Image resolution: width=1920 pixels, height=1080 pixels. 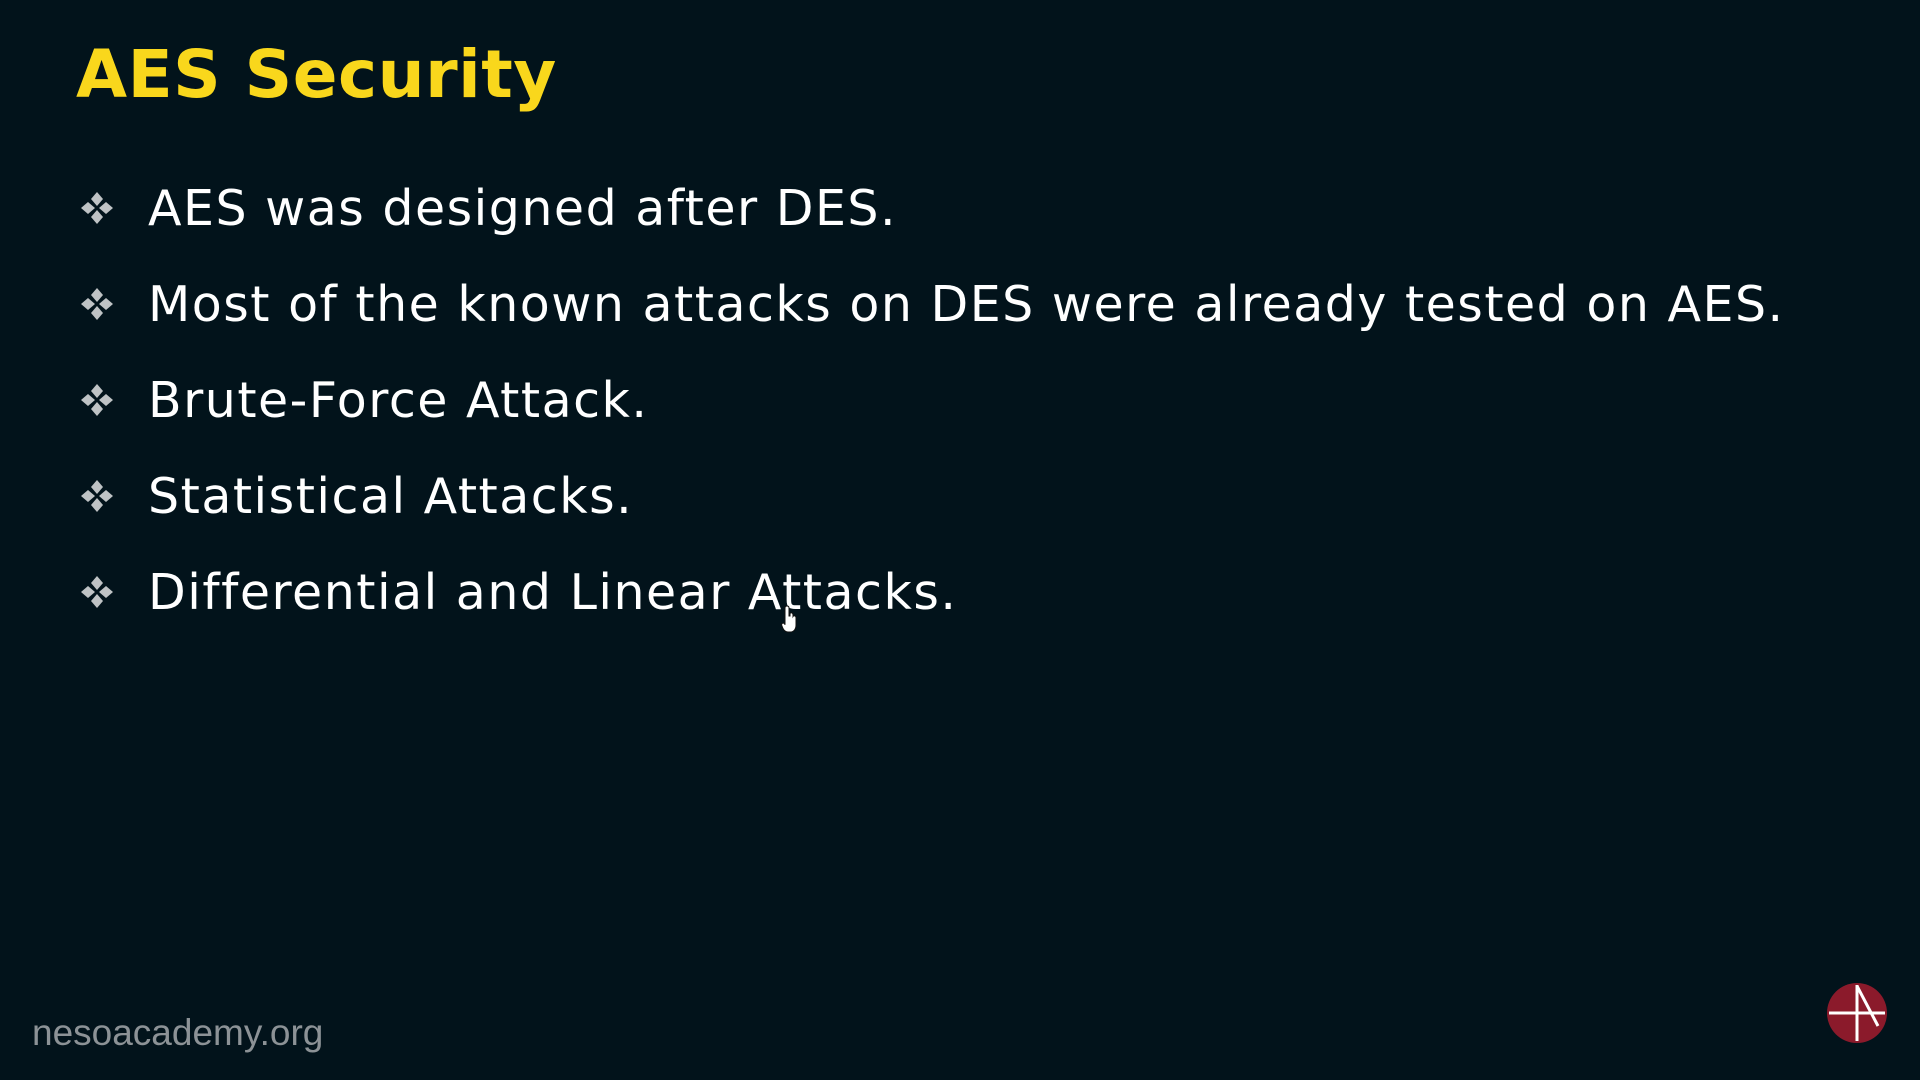 I want to click on list-item: Statistical Attacks., so click(x=931, y=496).